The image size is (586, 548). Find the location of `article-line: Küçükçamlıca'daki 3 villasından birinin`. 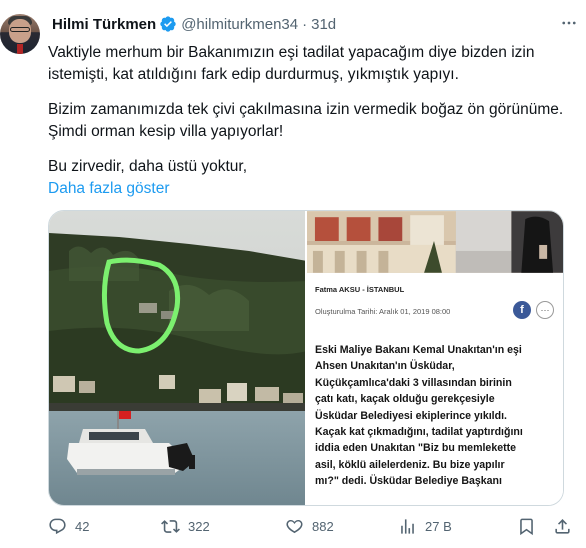

article-line: Küçükçamlıca'daki 3 villasından birinin is located at coordinates (413, 382).